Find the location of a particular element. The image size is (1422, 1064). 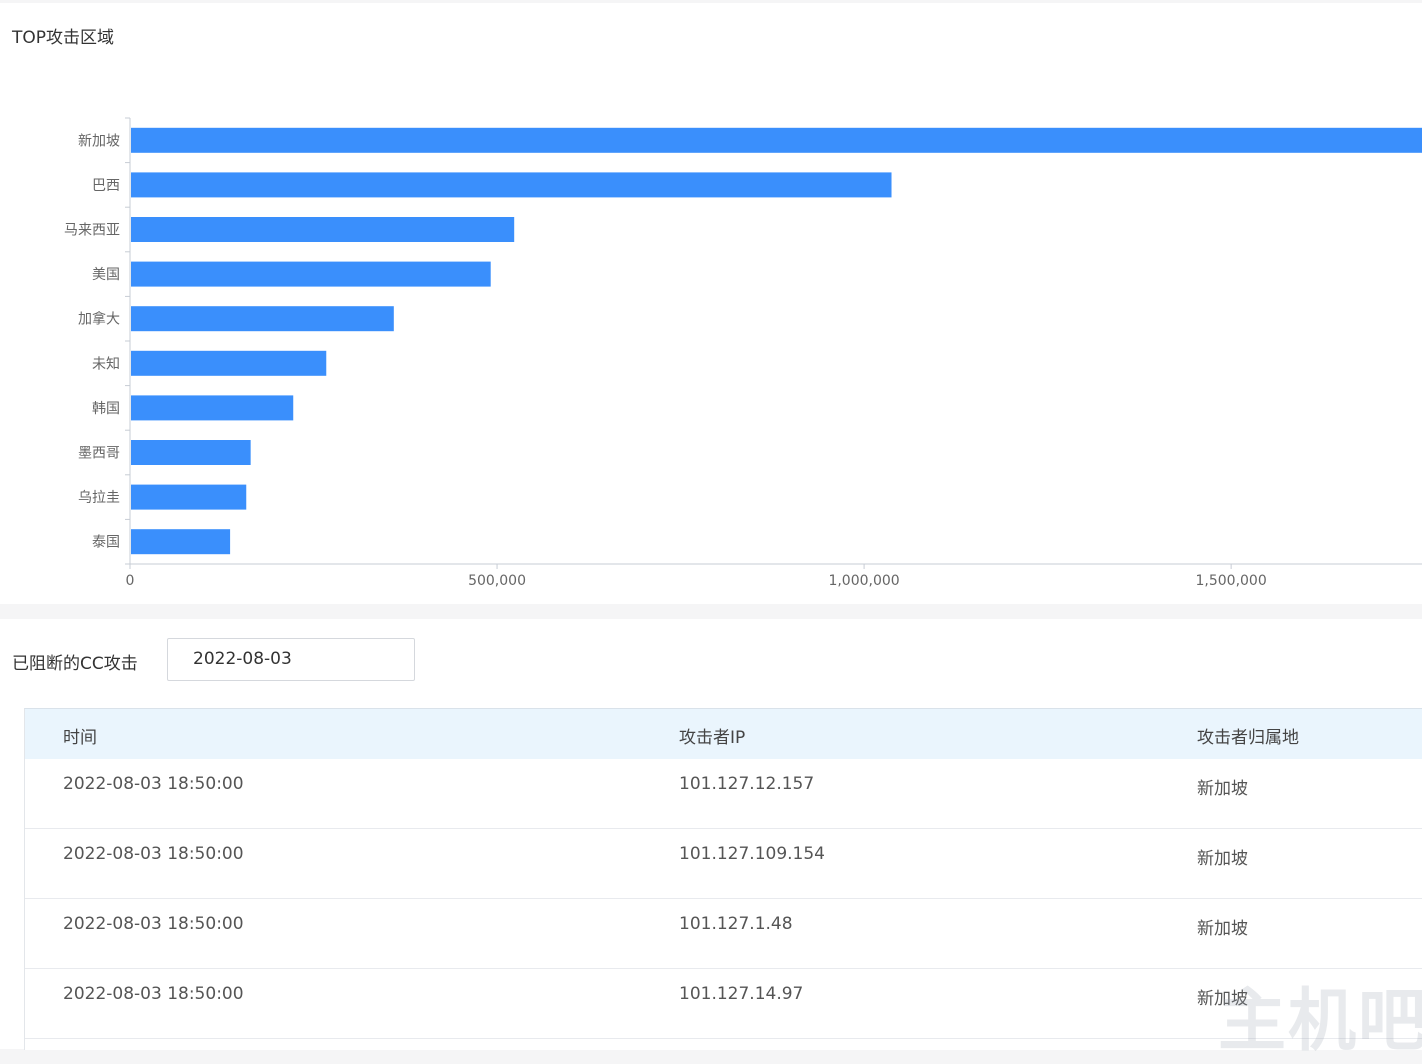

table-row: 2022-08-03 18:50:00 101.127.109.154 新加坡 is located at coordinates (723, 864).